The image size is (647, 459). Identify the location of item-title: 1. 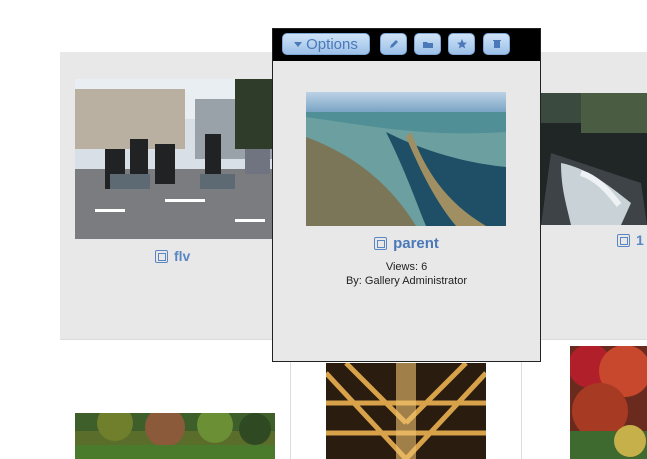
(640, 240).